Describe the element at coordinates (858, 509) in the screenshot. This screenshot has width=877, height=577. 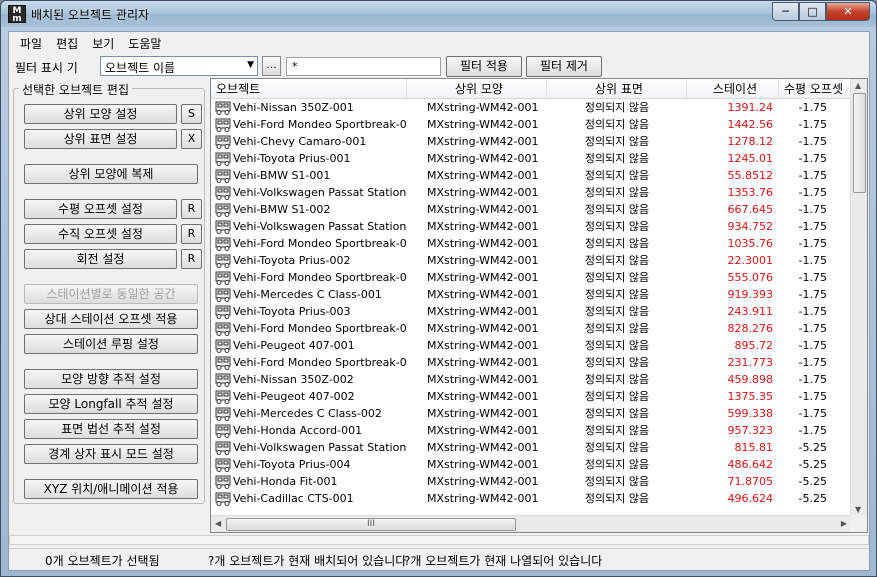
I see `scroll-down-icon: ▼` at that location.